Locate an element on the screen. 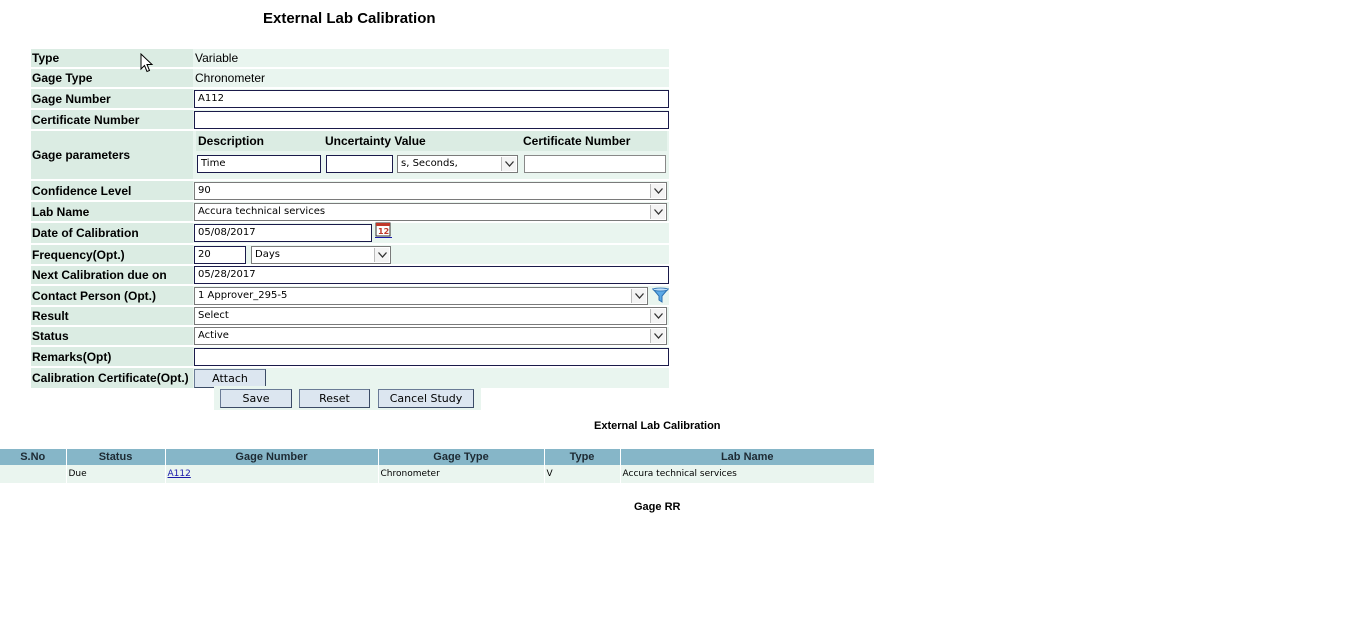 The height and width of the screenshot is (618, 1356). lab-name-row: Lab Name Accura technical services is located at coordinates (350, 211).